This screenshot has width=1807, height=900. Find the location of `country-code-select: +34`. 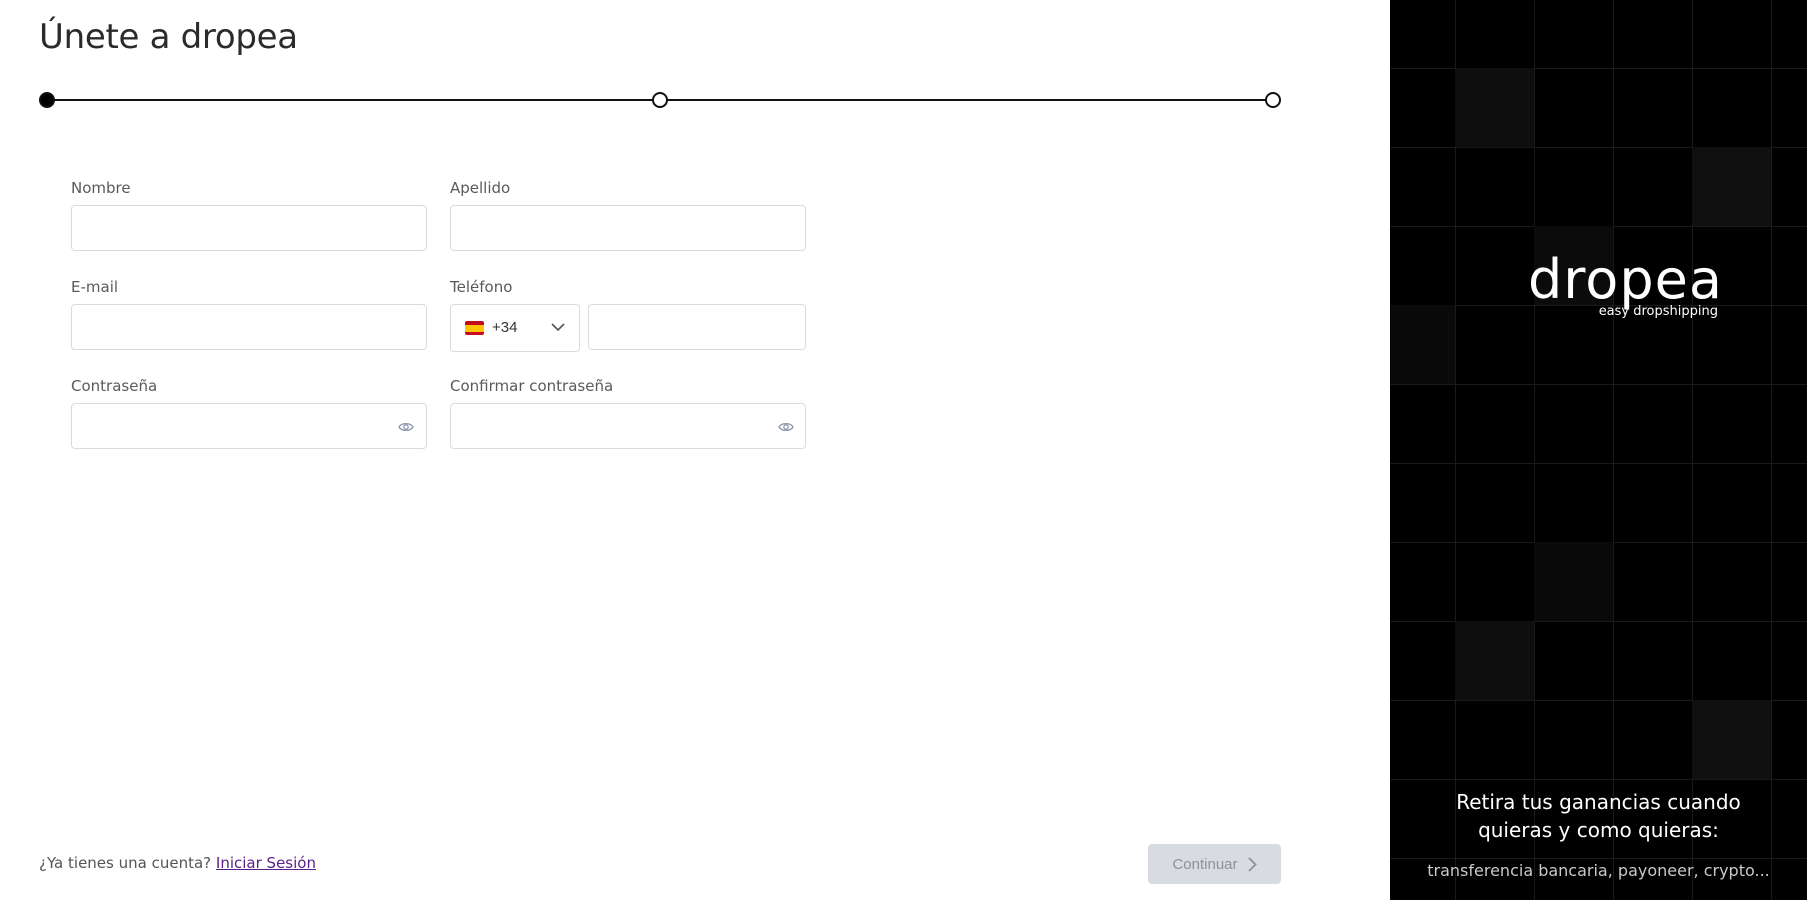

country-code-select: +34 is located at coordinates (515, 328).